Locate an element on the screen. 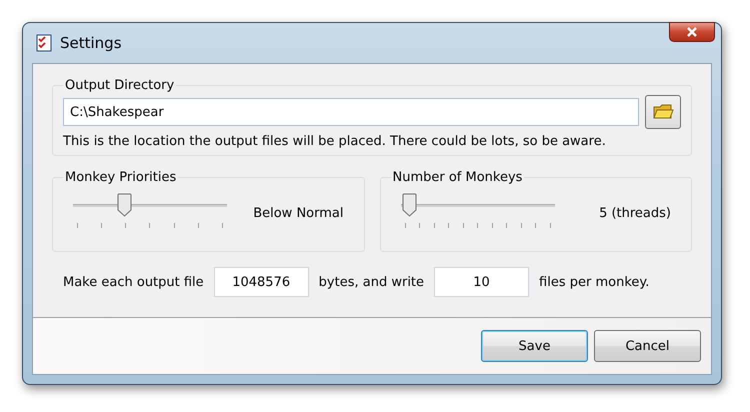 The image size is (750, 412). slider-value: 5 (threads) is located at coordinates (635, 213).